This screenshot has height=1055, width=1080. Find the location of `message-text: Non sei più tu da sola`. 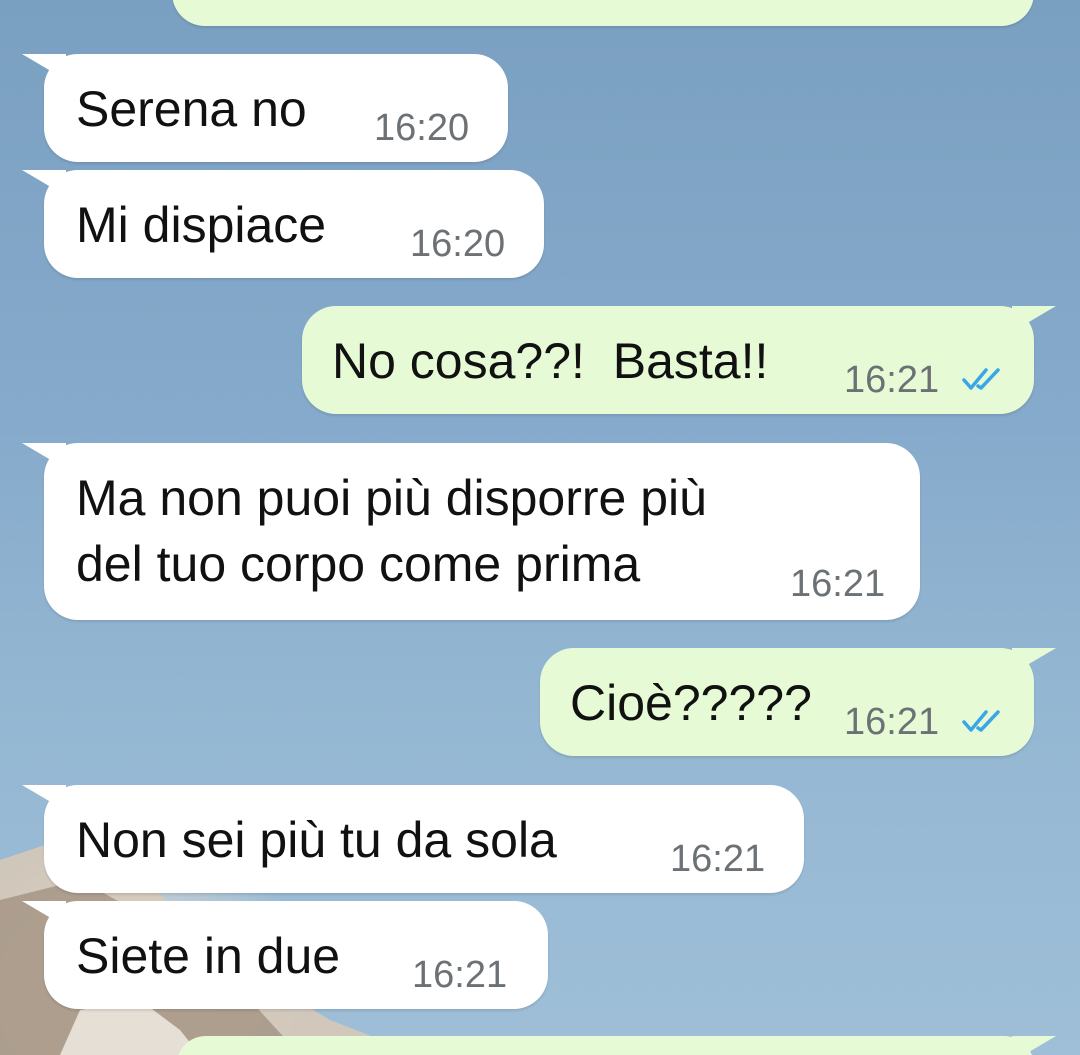

message-text: Non sei più tu da sola is located at coordinates (316, 840).